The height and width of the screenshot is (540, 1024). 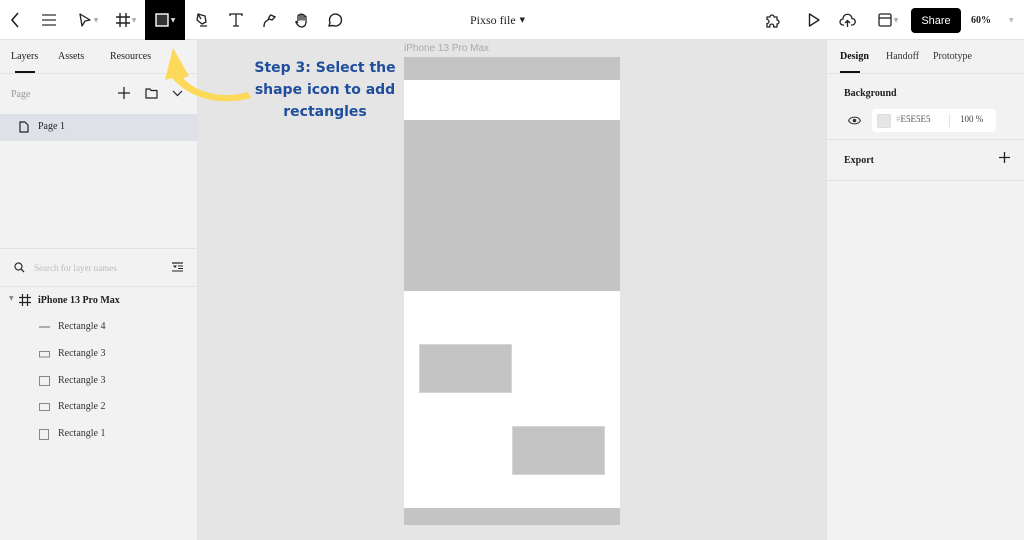 What do you see at coordinates (446, 48) in the screenshot?
I see `frame-label: iPhone 13 Pro Max` at bounding box center [446, 48].